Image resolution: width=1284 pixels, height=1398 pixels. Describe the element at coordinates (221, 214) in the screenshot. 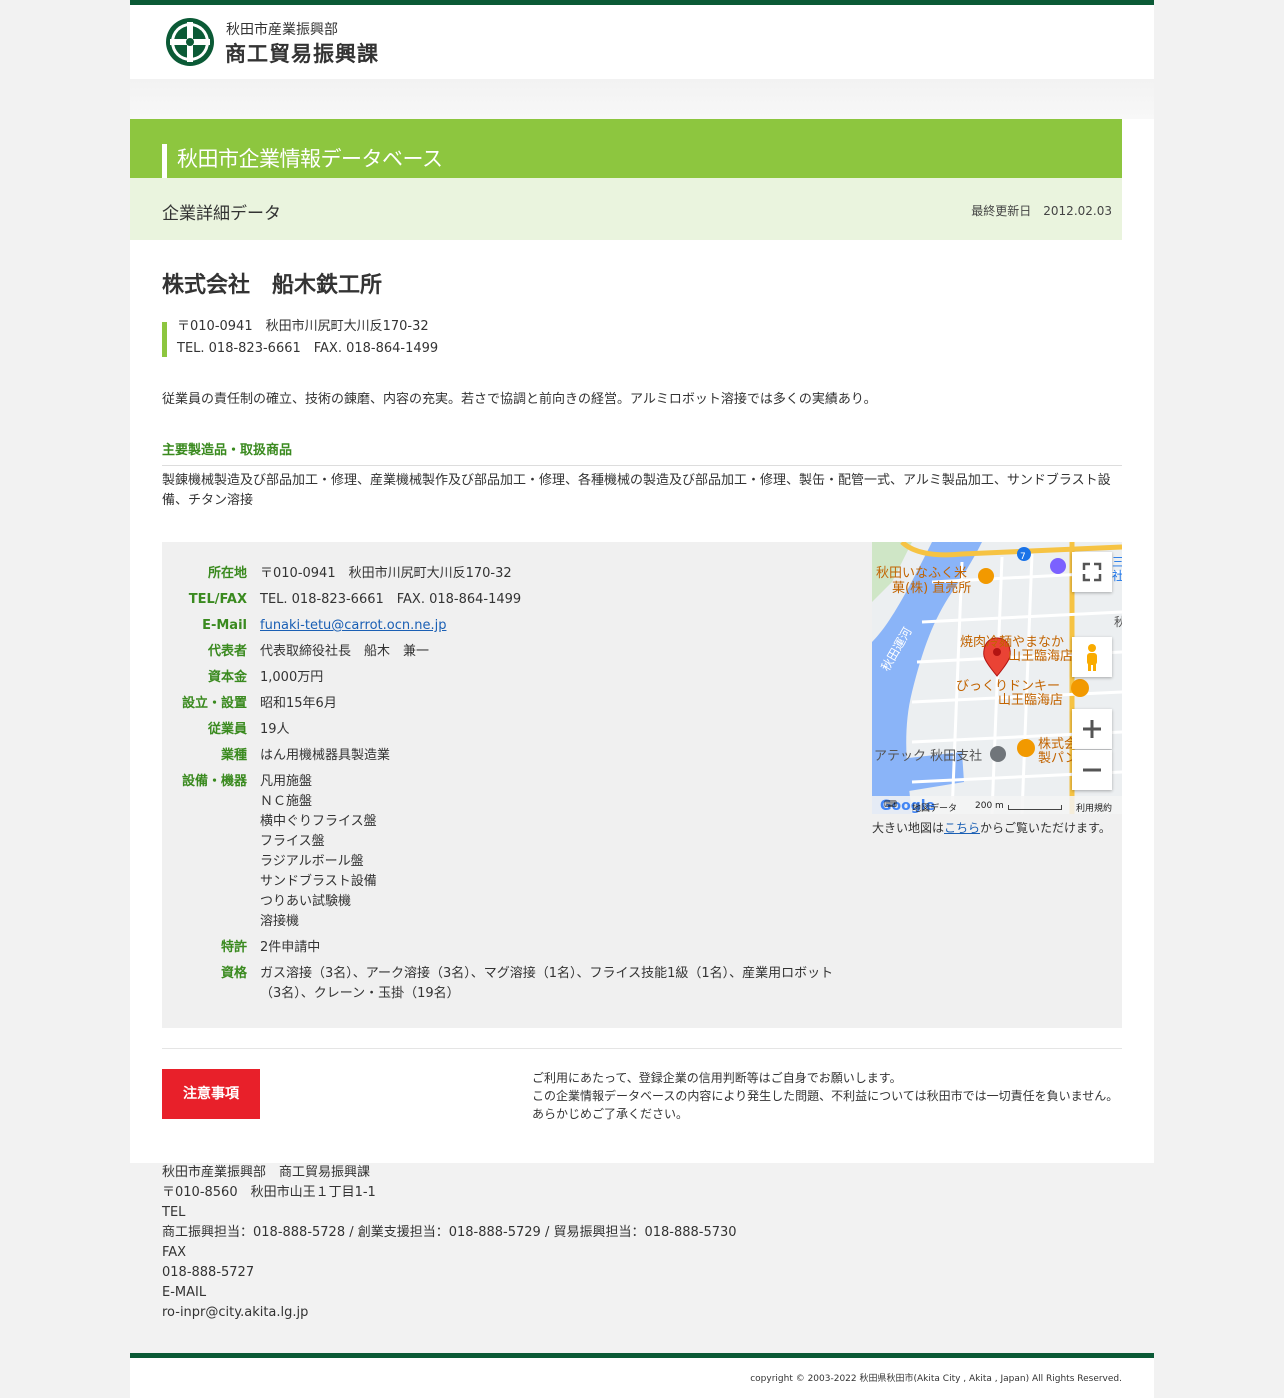

I see `detail-title: 企業詳細データ` at that location.